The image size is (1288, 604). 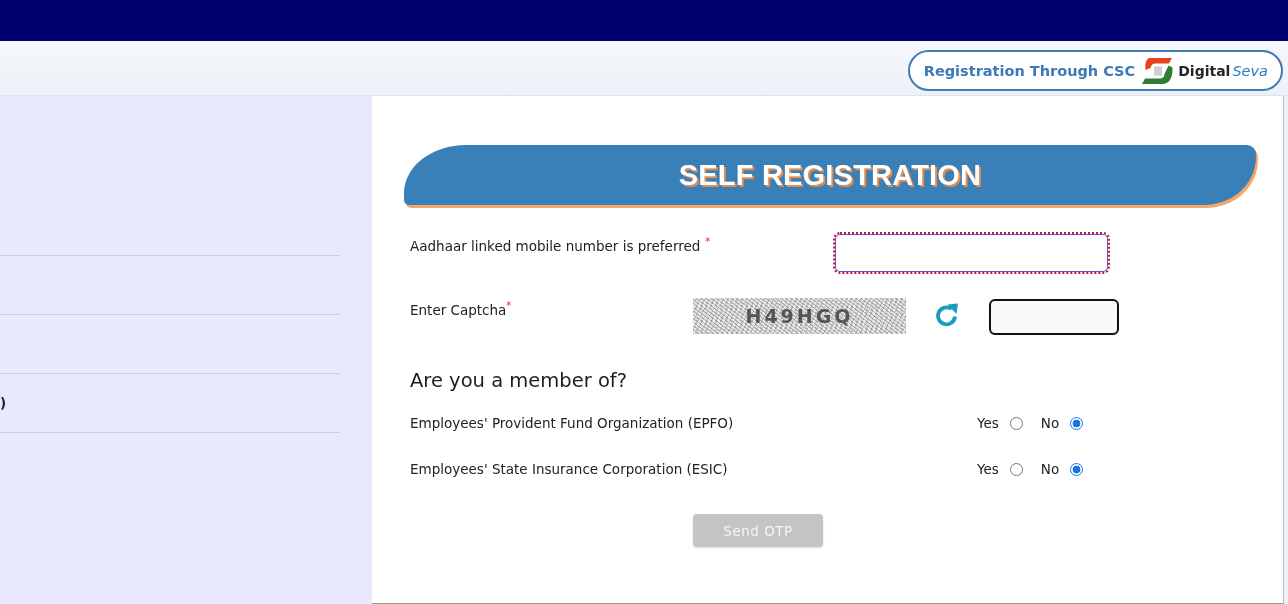 What do you see at coordinates (461, 309) in the screenshot?
I see `field-label: Enter Captcha$^{*}$` at bounding box center [461, 309].